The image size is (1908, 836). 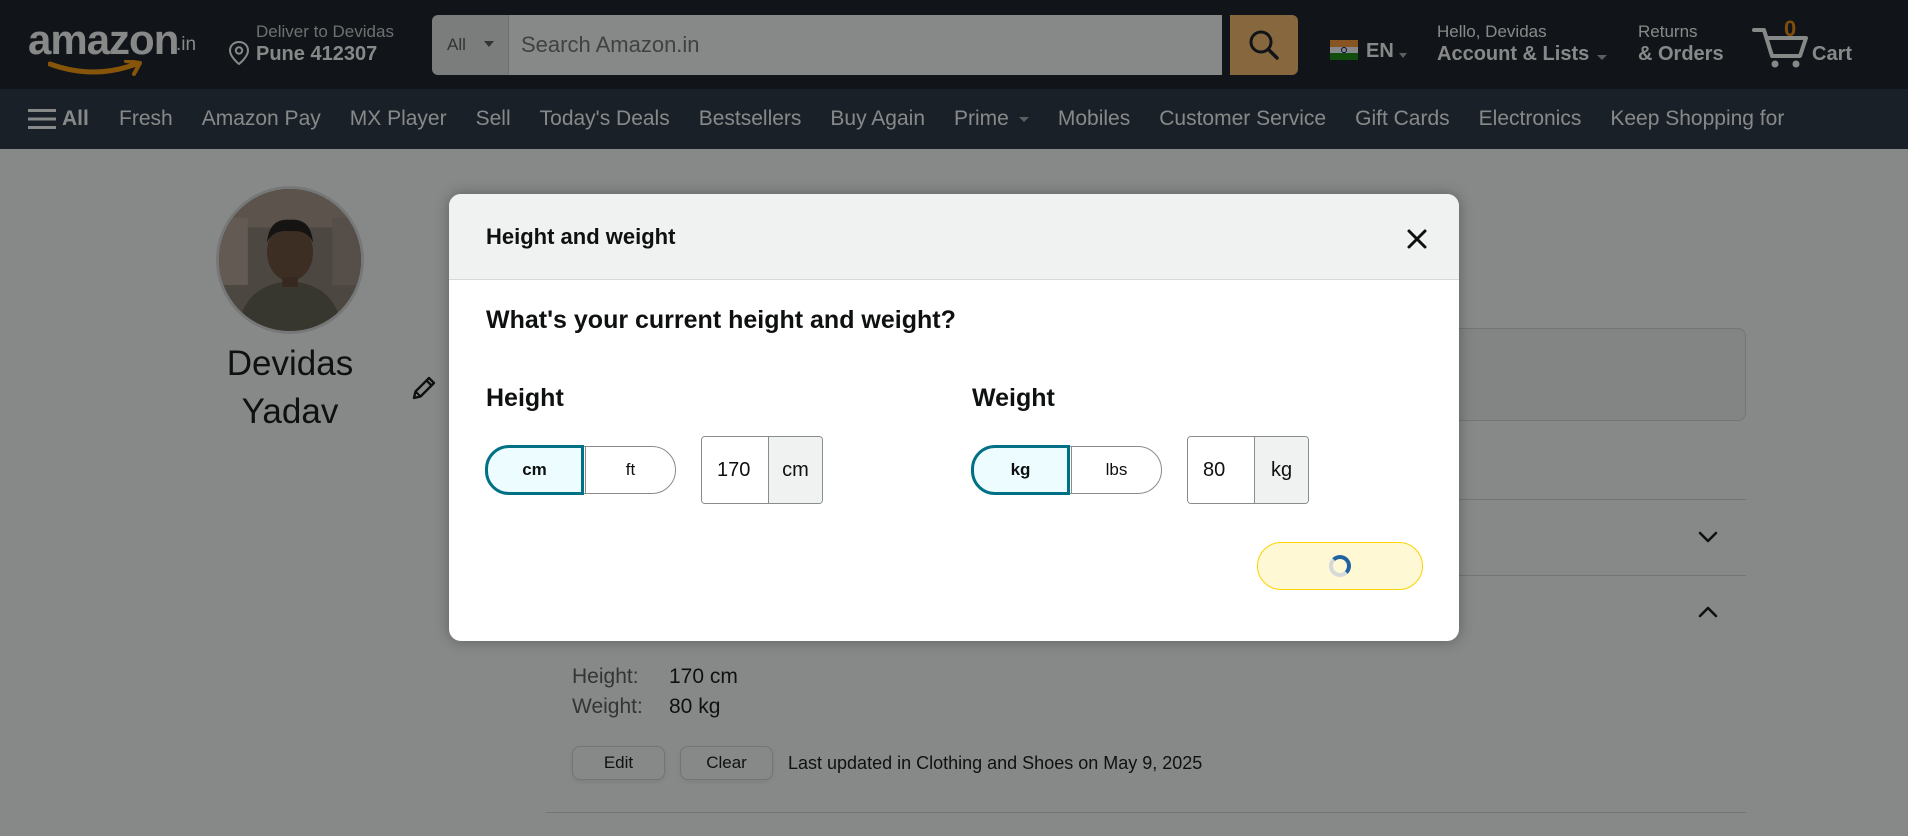 What do you see at coordinates (581, 236) in the screenshot?
I see `dialog-title: Height and weight` at bounding box center [581, 236].